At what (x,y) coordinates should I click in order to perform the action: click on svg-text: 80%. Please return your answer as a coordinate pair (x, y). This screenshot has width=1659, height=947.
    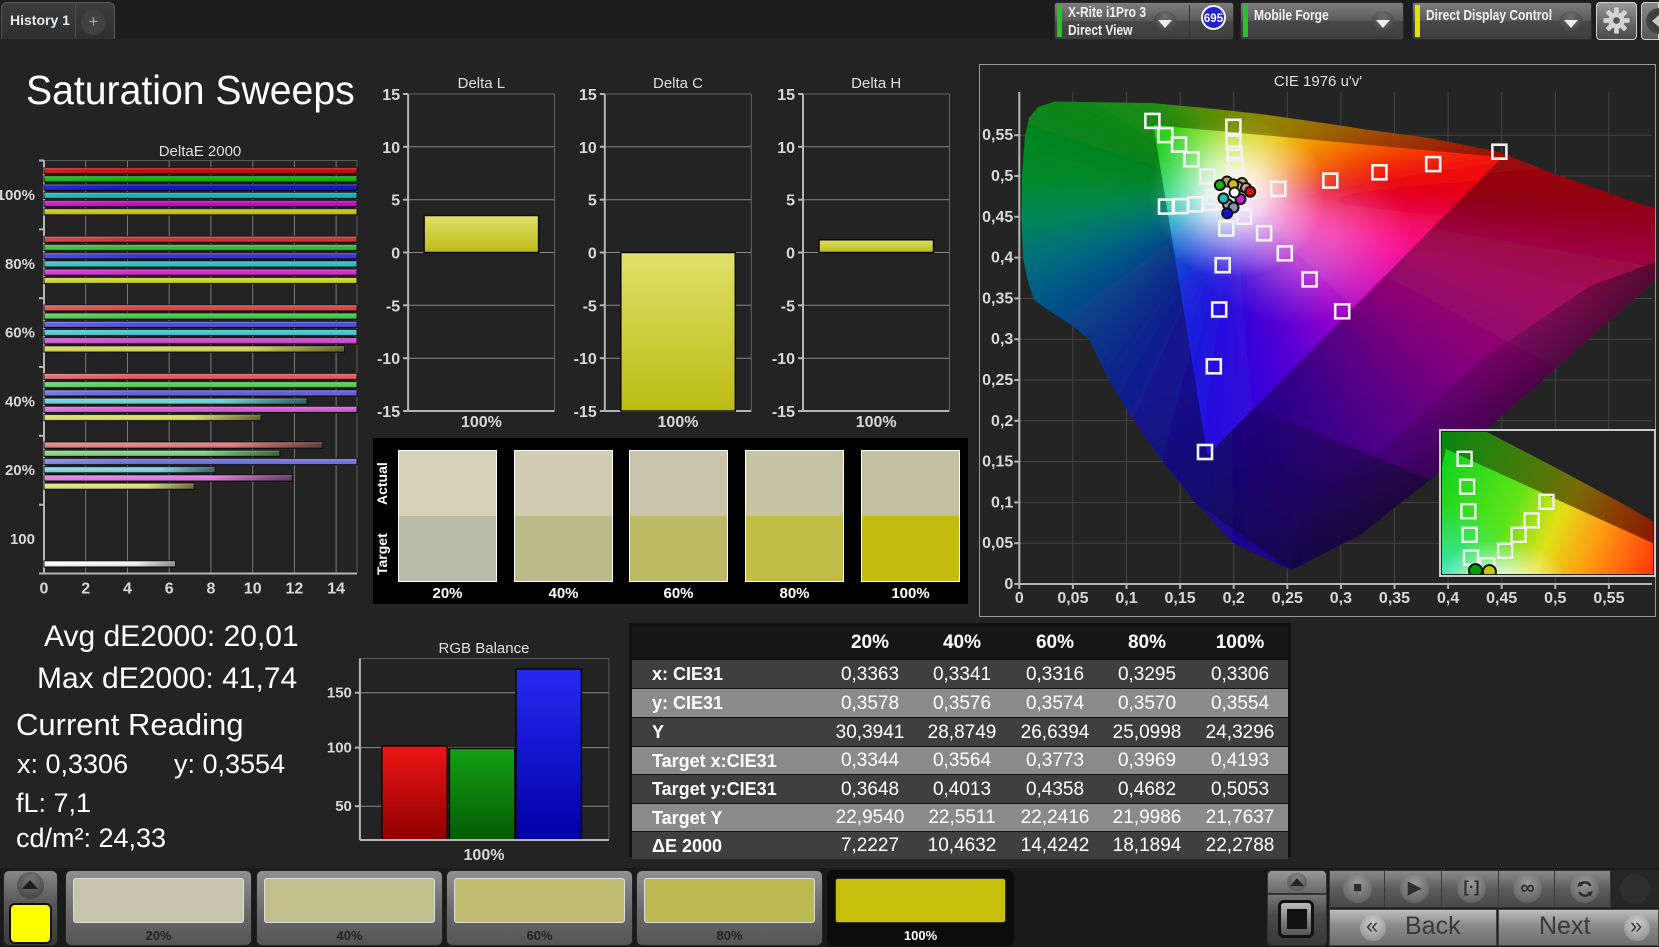
    Looking at the image, I should click on (20, 264).